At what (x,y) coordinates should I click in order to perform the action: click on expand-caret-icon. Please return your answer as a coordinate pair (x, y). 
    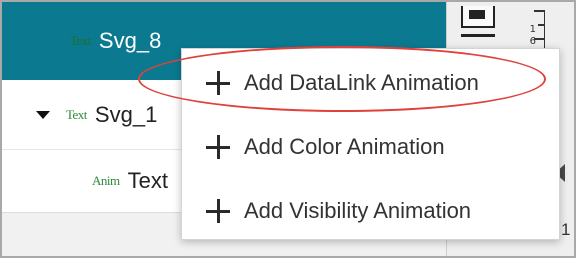
    Looking at the image, I should click on (43, 114).